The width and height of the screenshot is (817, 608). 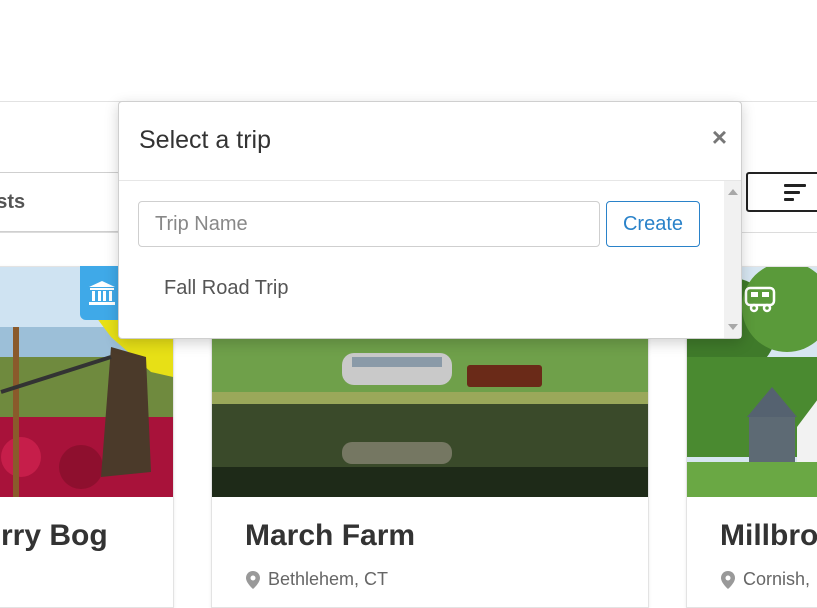 I want to click on posts-tab-label: osts, so click(x=13, y=201).